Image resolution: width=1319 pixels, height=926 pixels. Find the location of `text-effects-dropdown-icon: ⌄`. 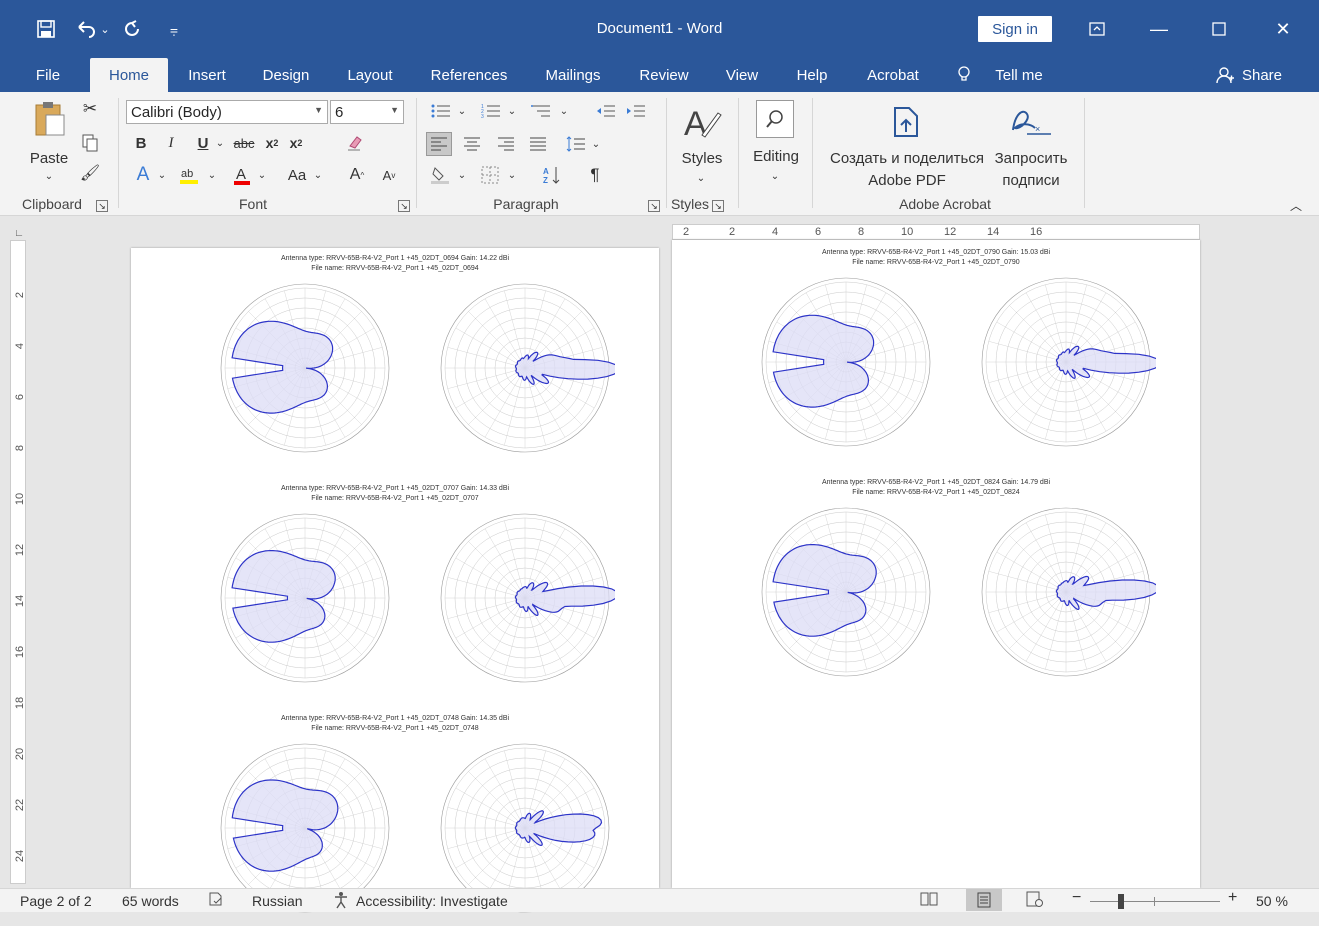

text-effects-dropdown-icon: ⌄ is located at coordinates (162, 175).